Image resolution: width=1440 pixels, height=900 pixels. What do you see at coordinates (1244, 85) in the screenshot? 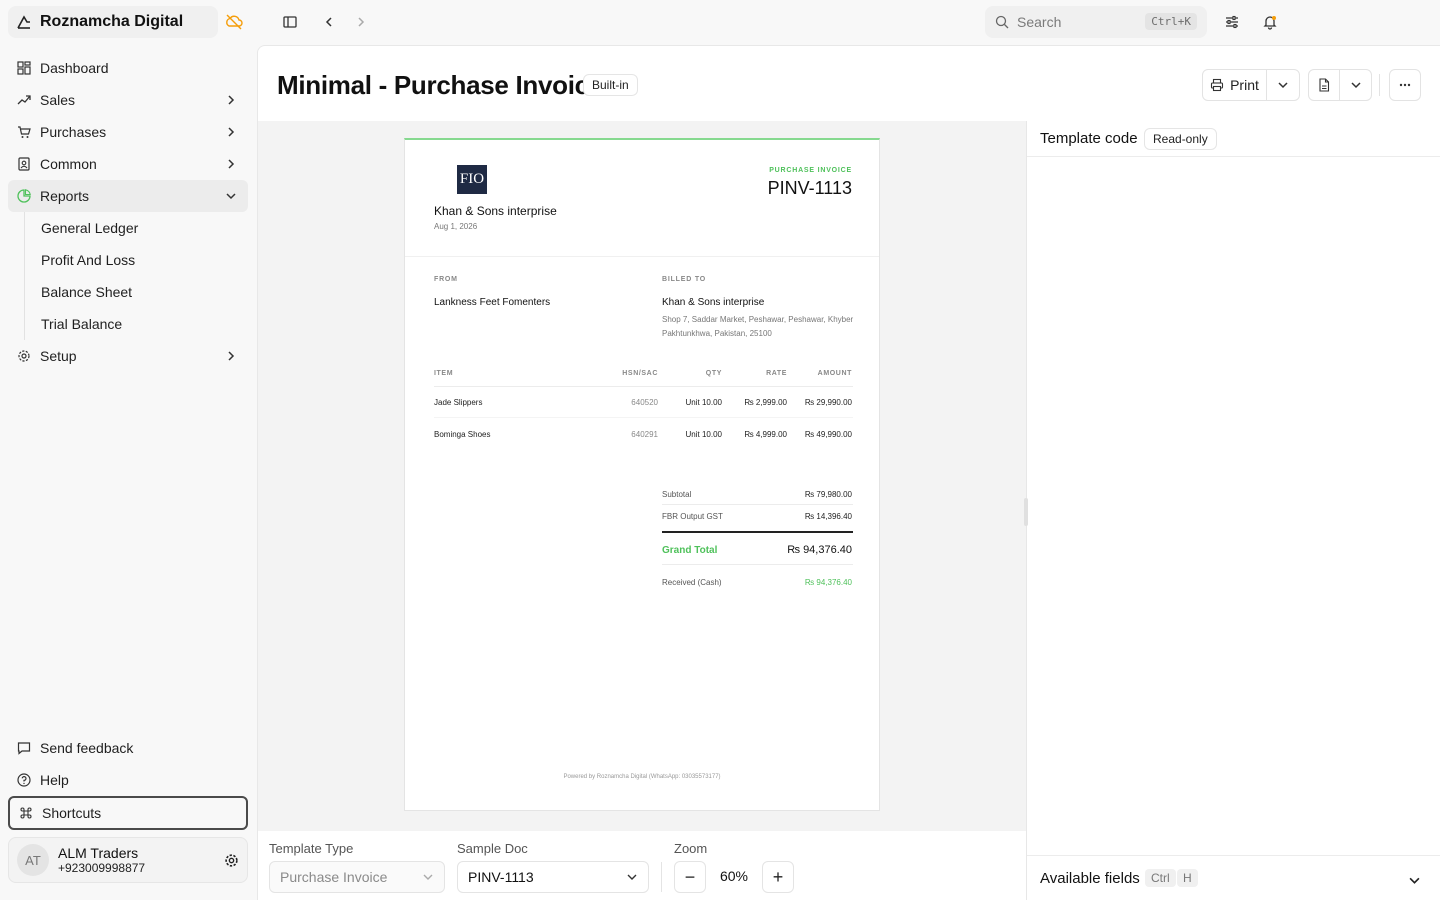
I see `print-label: Print` at bounding box center [1244, 85].